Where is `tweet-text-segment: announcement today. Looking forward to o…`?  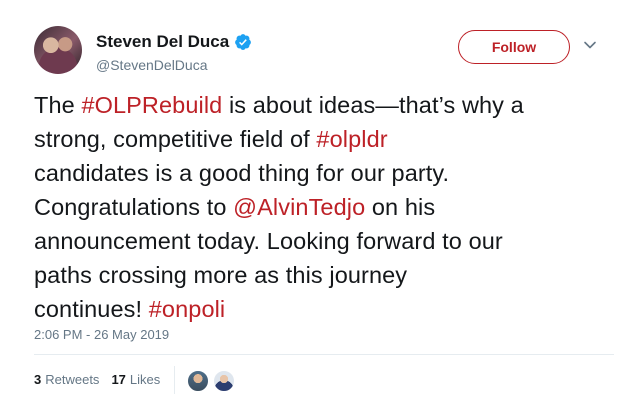 tweet-text-segment: announcement today. Looking forward to o… is located at coordinates (268, 241).